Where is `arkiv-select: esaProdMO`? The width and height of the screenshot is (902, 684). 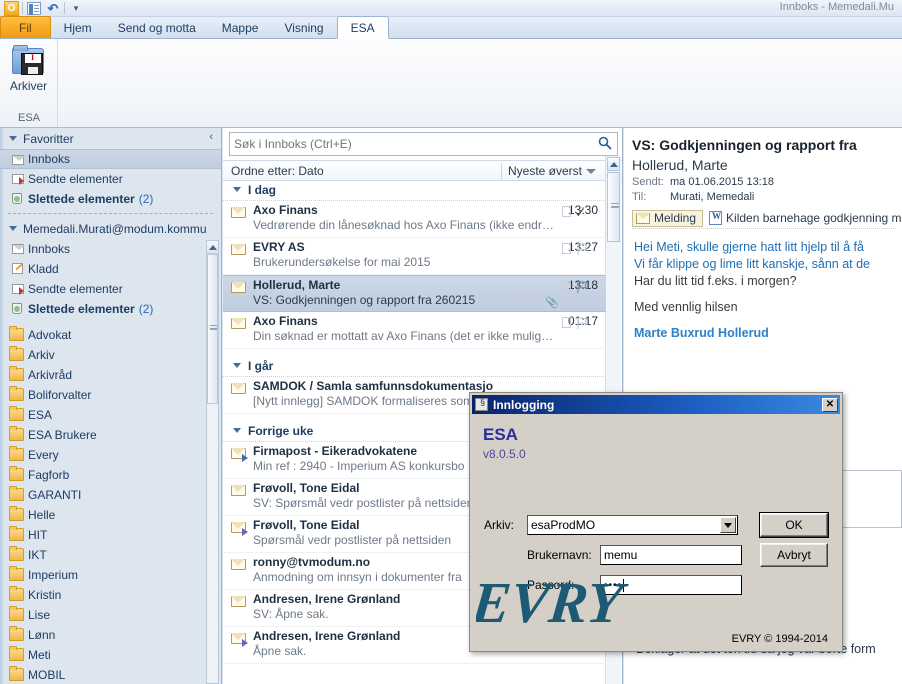
arkiv-select: esaProdMO is located at coordinates (632, 525).